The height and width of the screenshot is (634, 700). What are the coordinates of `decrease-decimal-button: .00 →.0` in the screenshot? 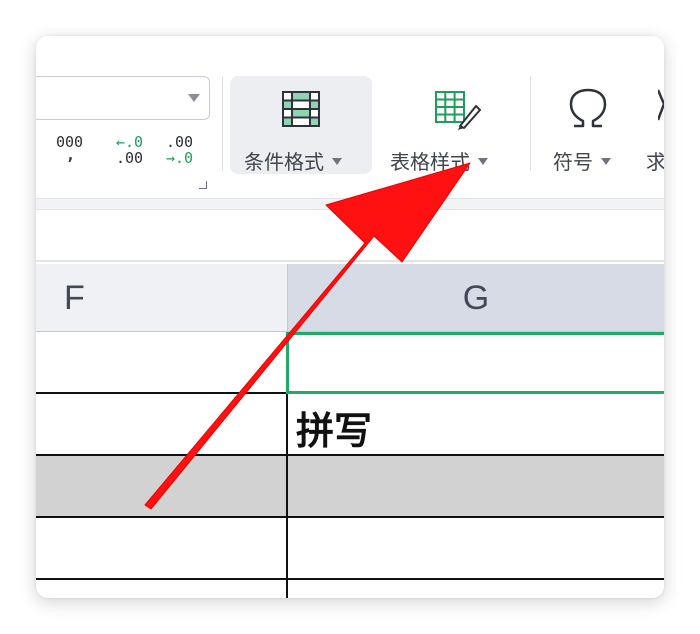 It's located at (179, 150).